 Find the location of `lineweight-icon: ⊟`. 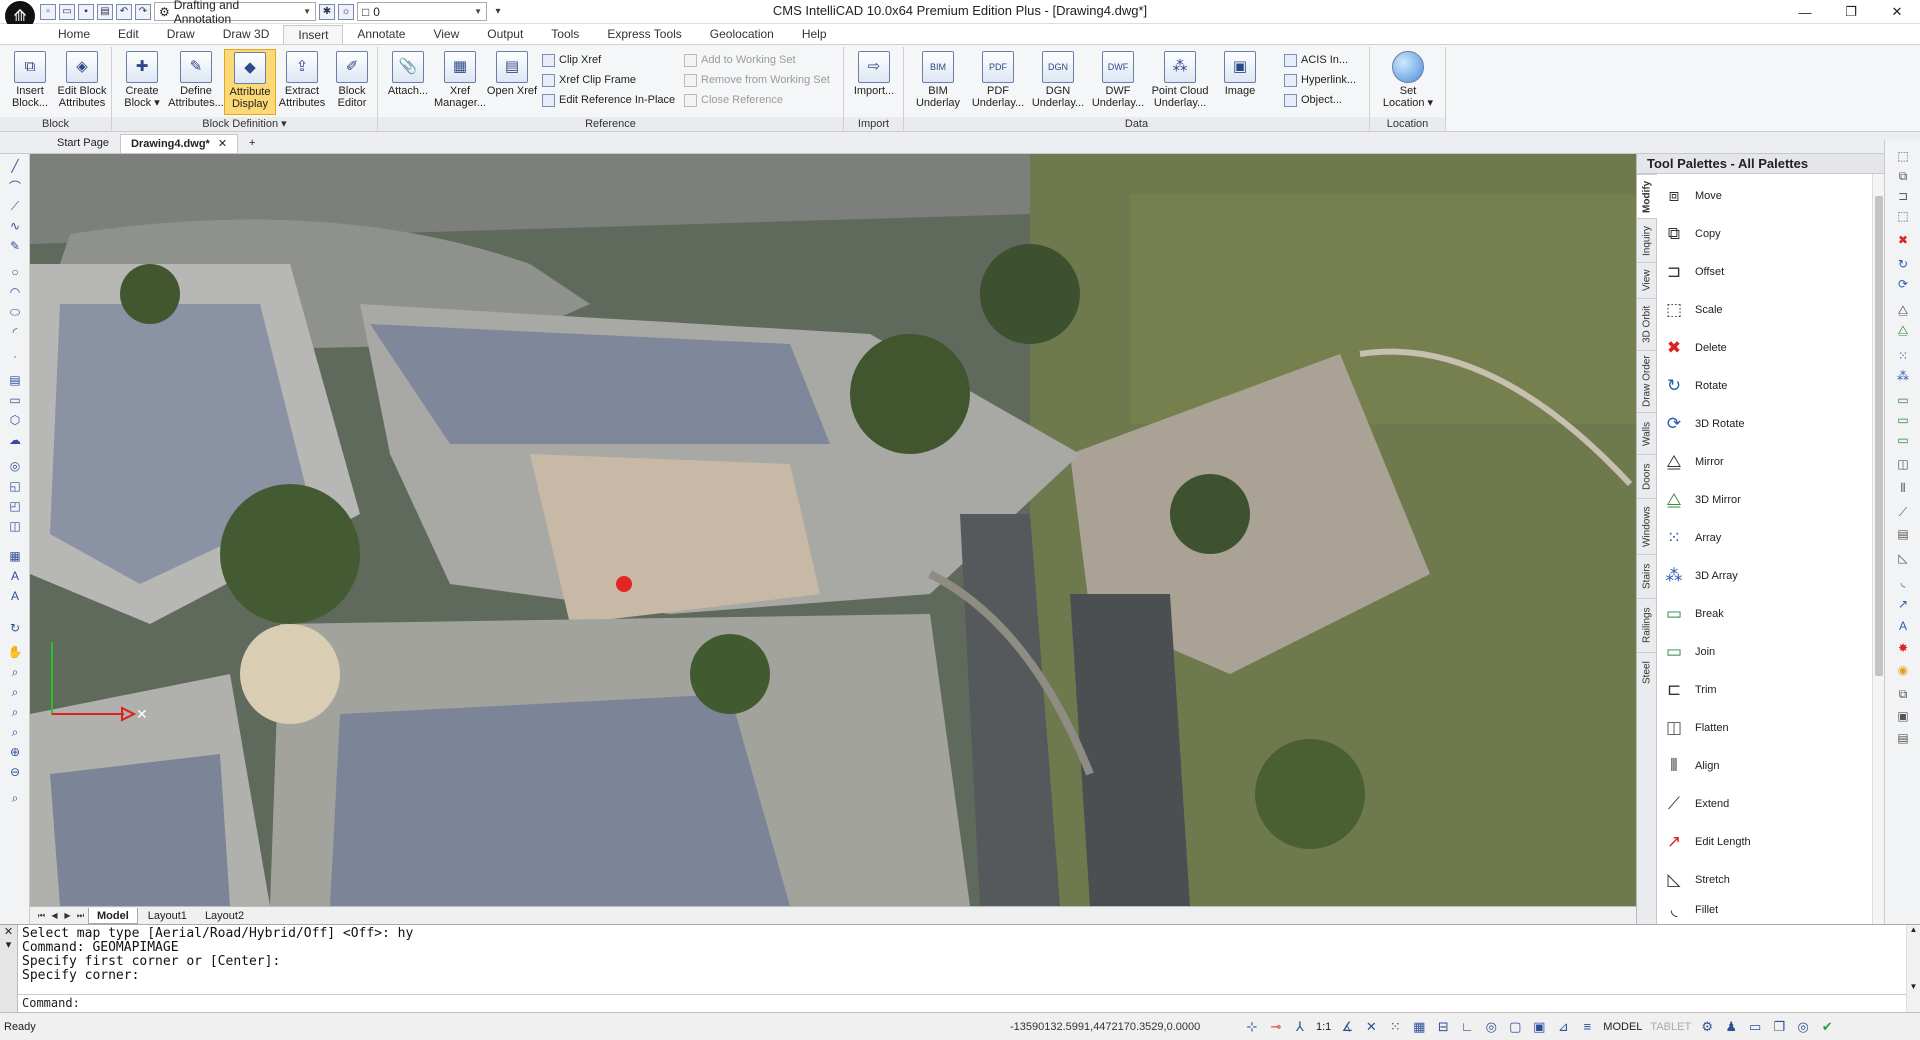

lineweight-icon: ⊟ is located at coordinates (1443, 1027).